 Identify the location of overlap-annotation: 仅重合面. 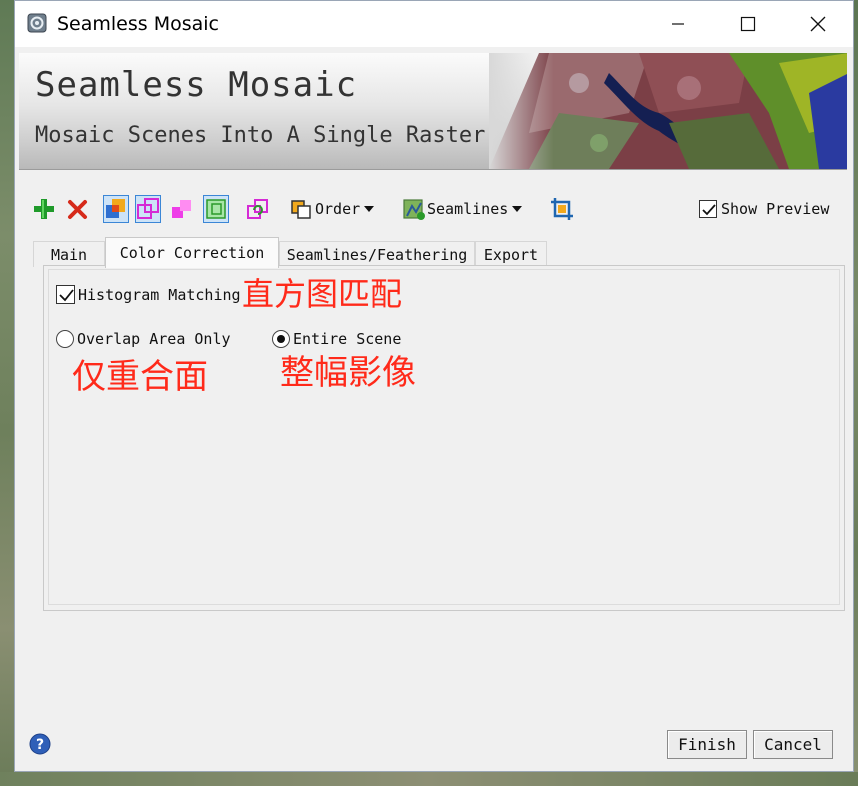
(140, 377).